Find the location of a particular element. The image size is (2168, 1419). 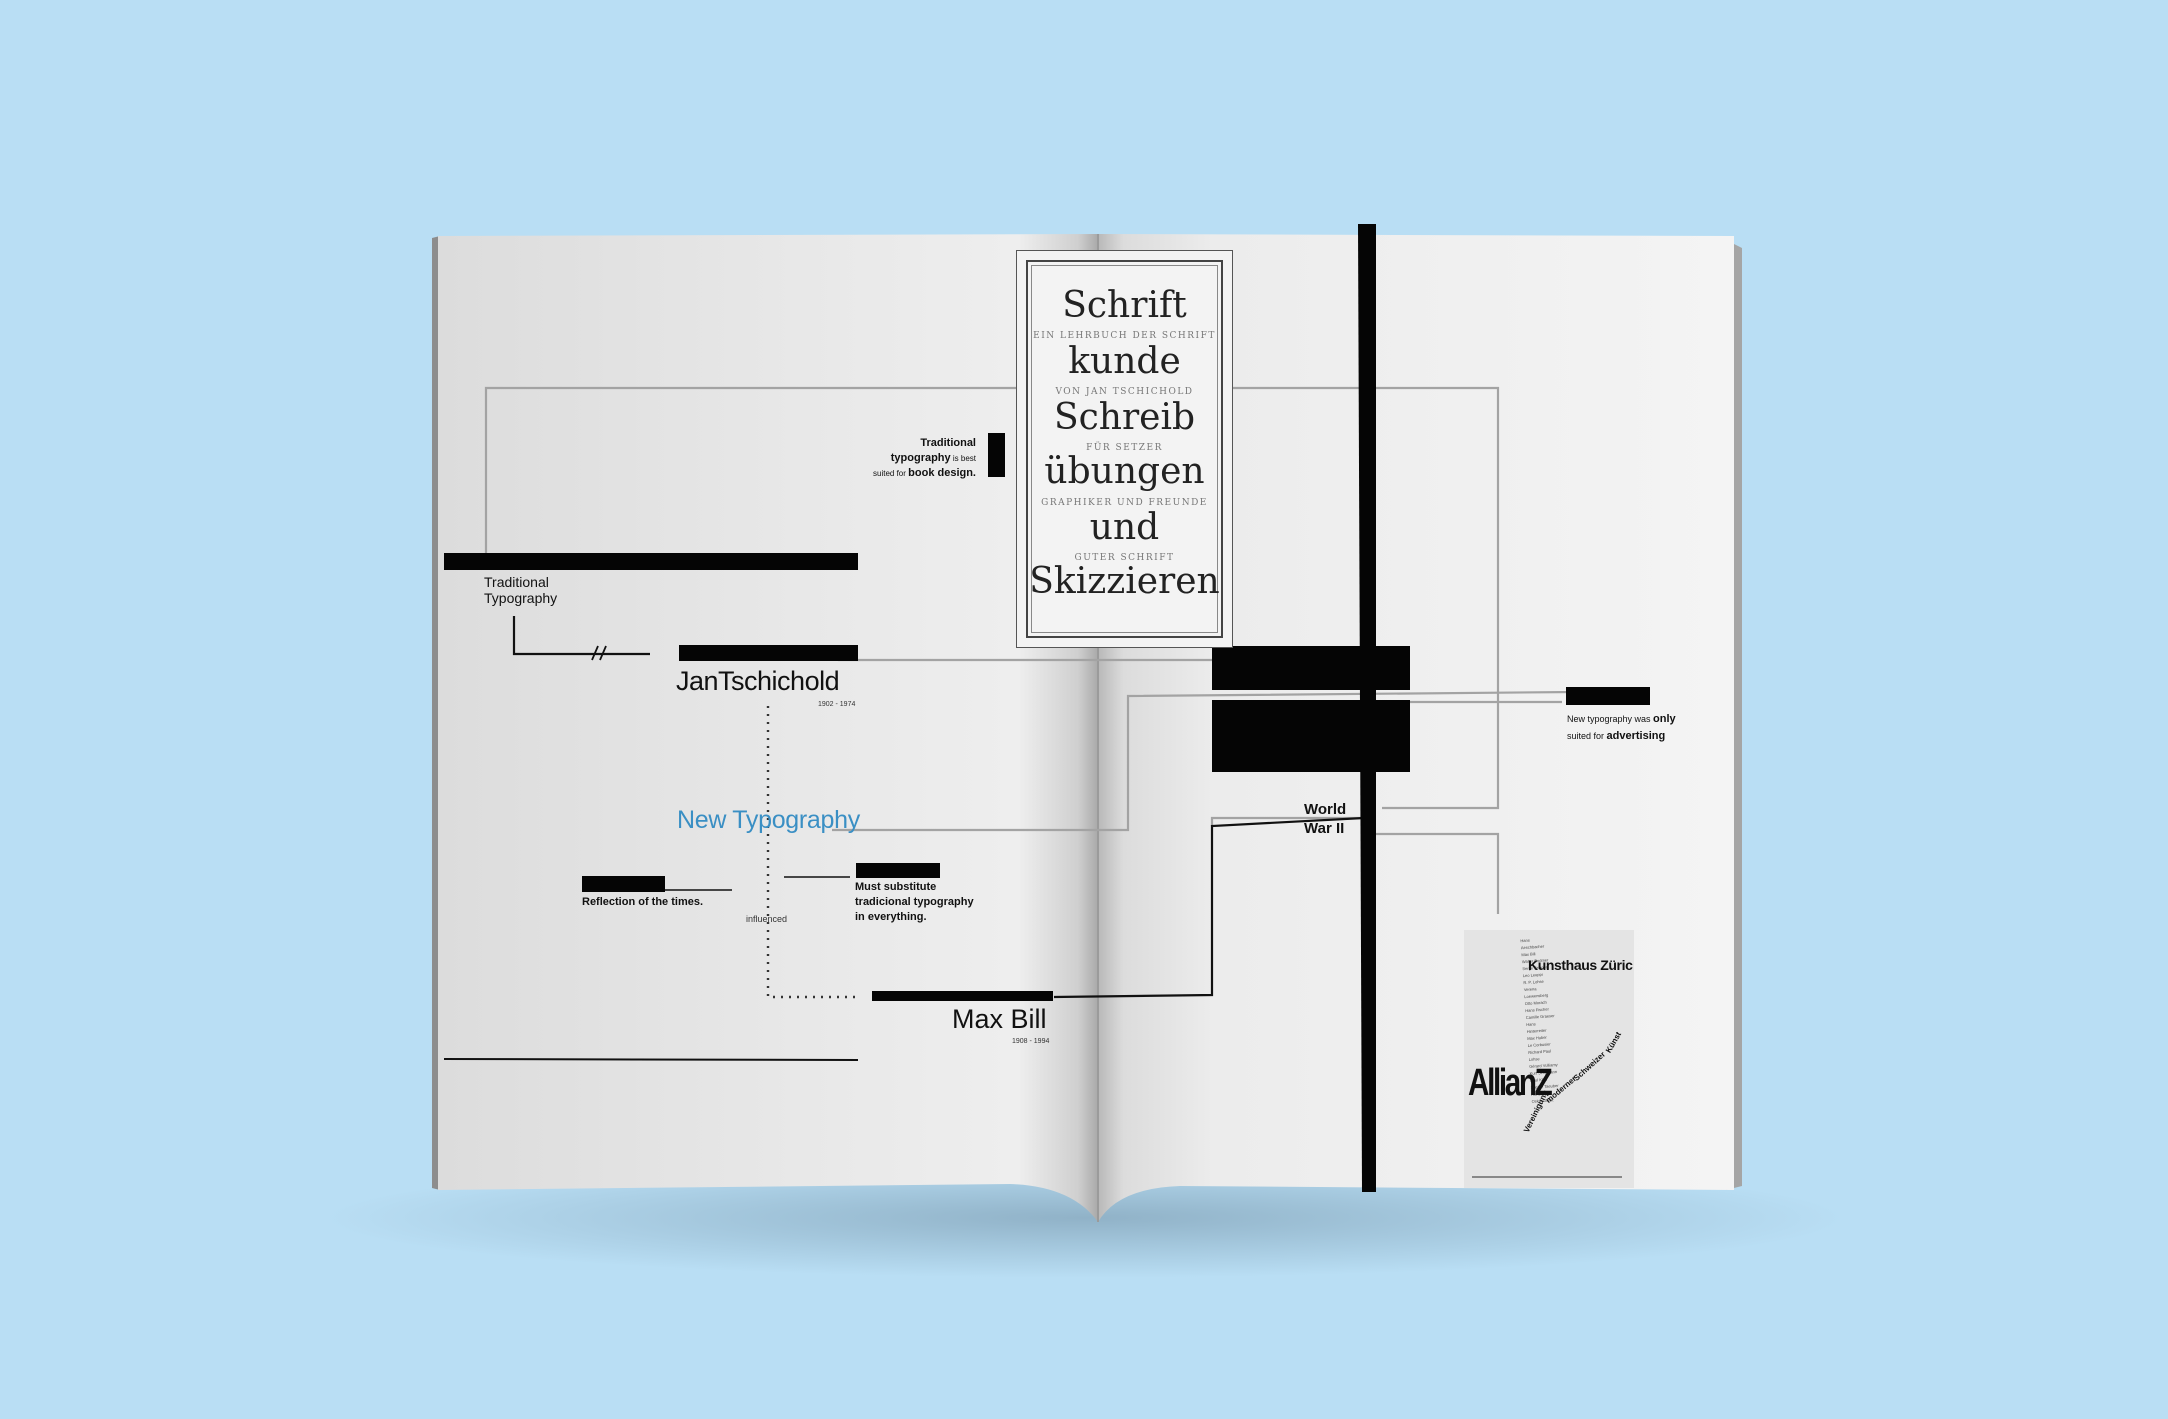

poster-diagonal-4: Künst is located at coordinates (1614, 1042).